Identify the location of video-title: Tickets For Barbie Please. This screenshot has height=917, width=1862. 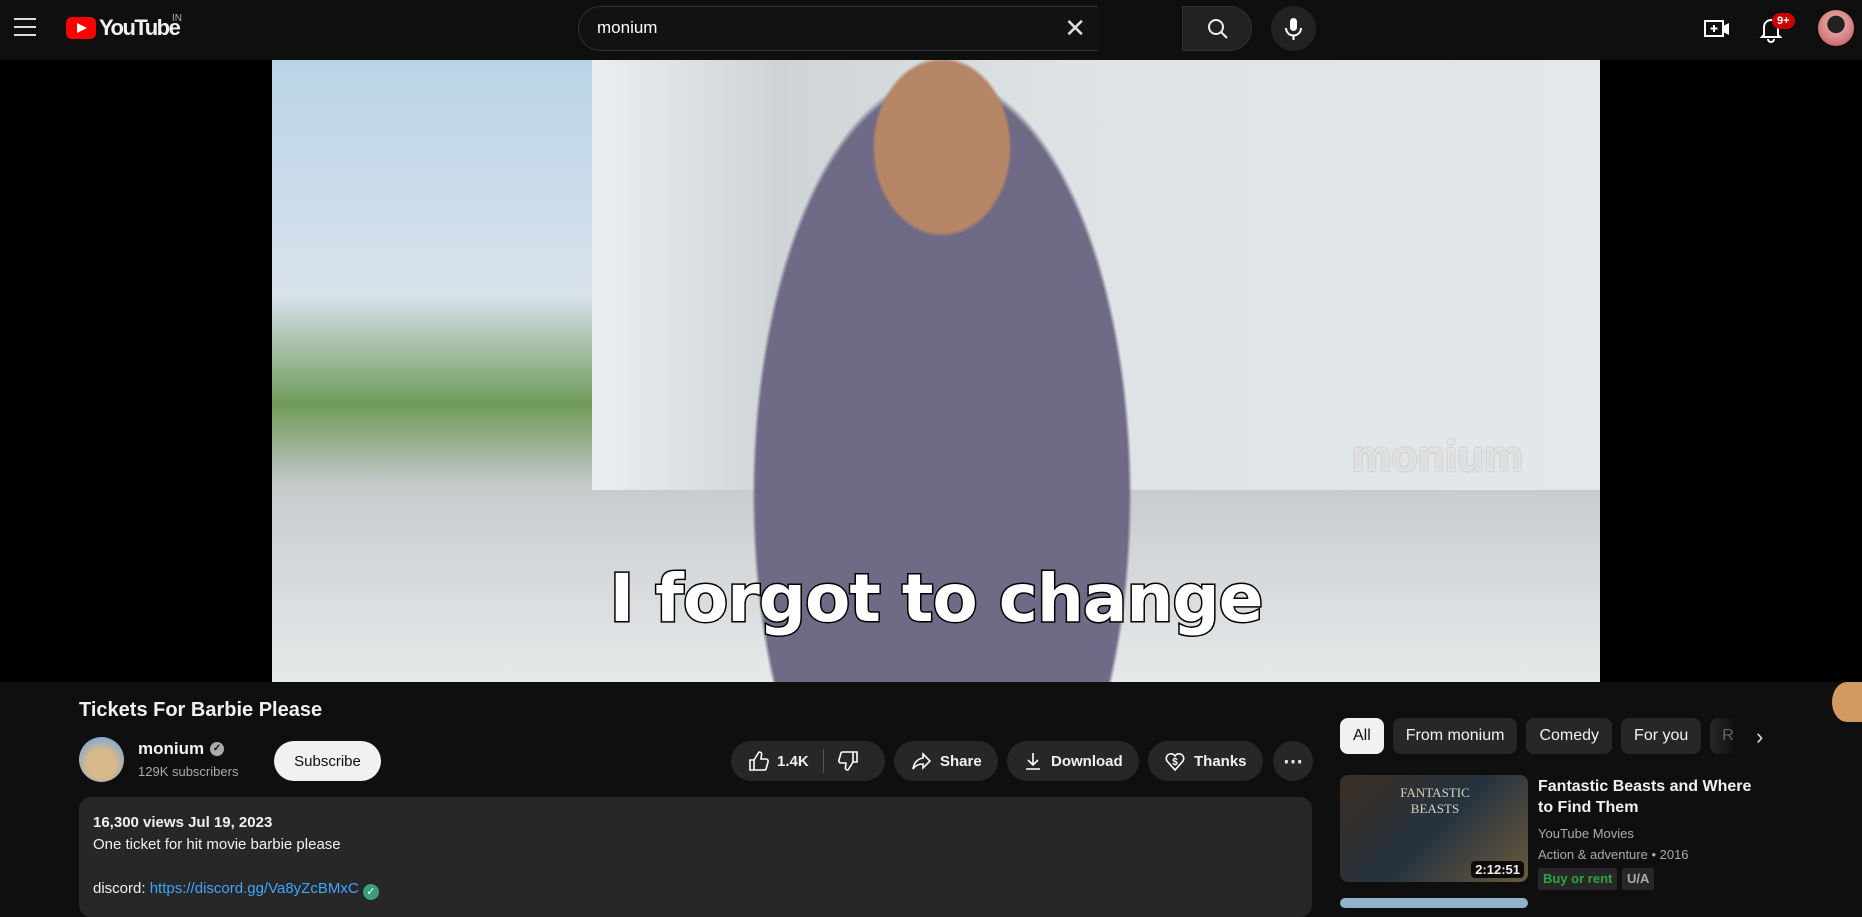
(201, 710).